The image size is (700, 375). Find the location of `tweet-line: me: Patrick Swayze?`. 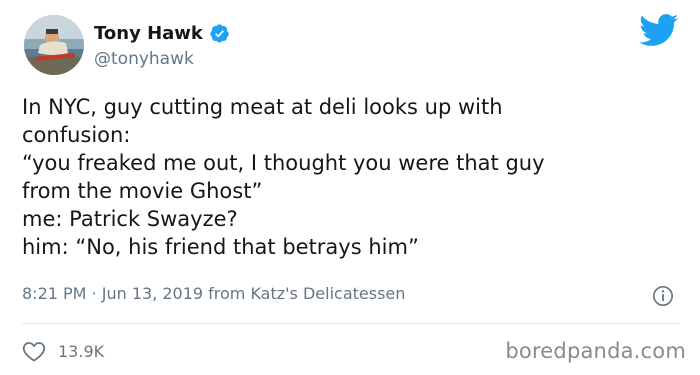

tweet-line: me: Patrick Swayze? is located at coordinates (130, 219).